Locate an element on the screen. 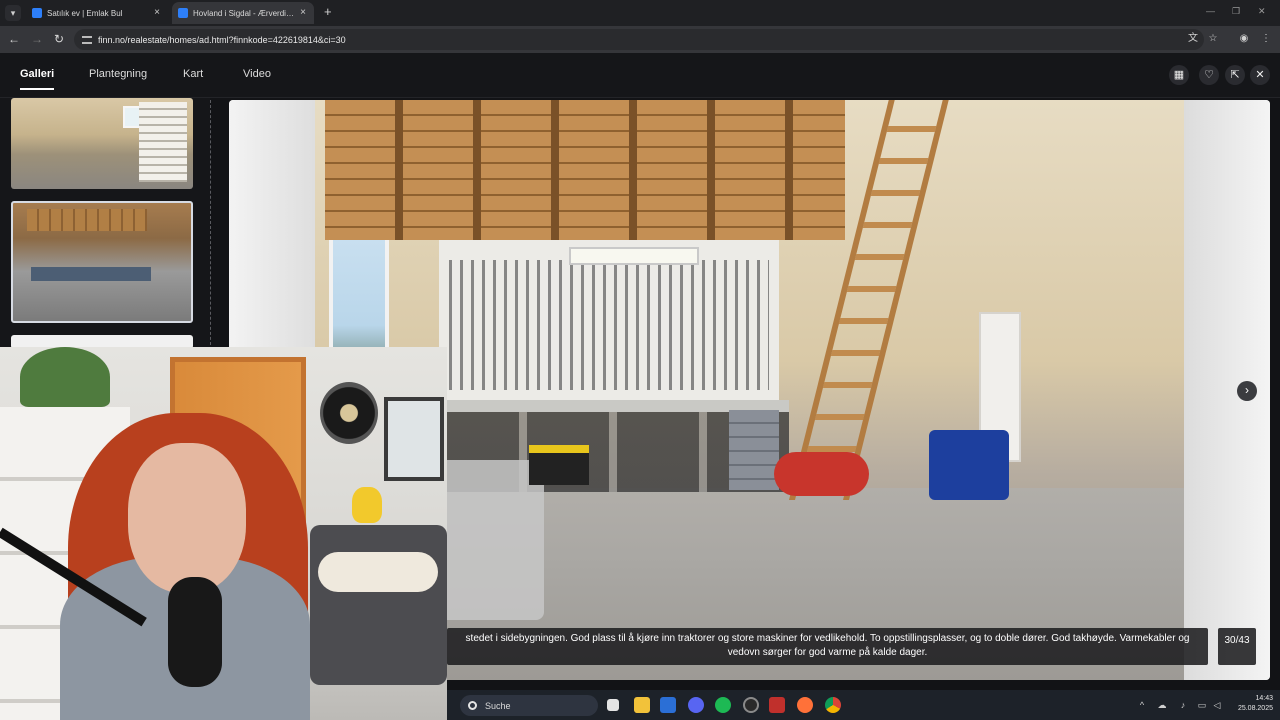 This screenshot has height=720, width=1280. browser-tab-title: Hovland i Sigdal - Ærverdig sted is located at coordinates (245, 13).